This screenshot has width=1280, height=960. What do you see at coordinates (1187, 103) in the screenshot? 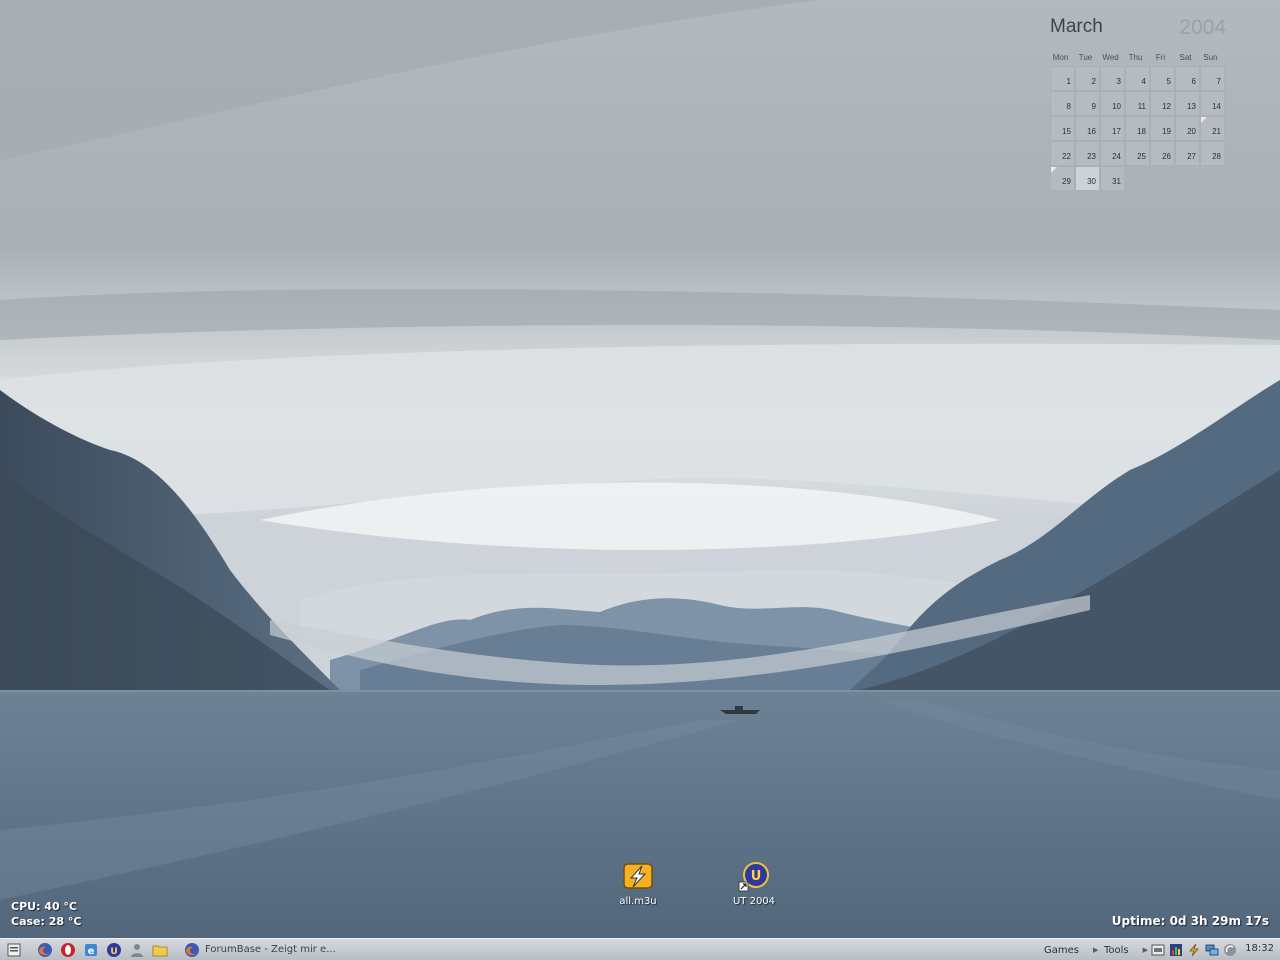
I see `calendar-day: 13` at bounding box center [1187, 103].